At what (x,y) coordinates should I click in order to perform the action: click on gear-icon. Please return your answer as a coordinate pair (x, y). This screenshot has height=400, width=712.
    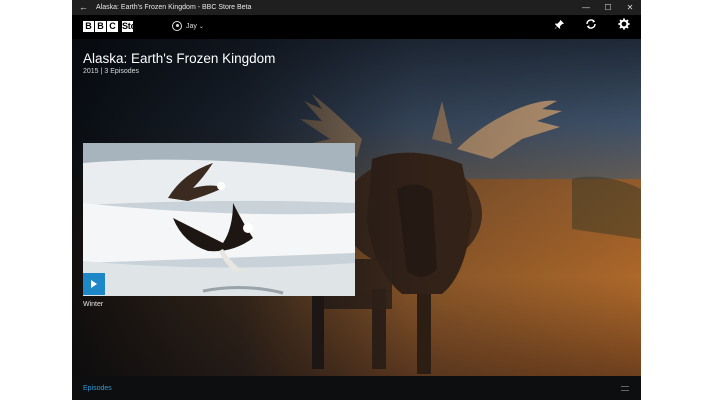
    Looking at the image, I should click on (624, 27).